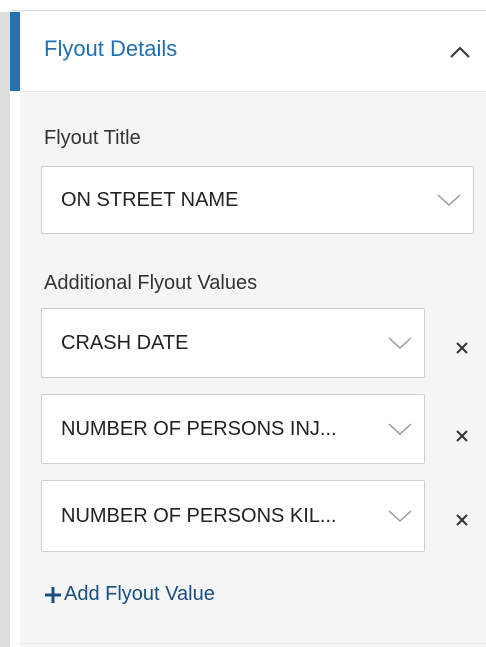 Image resolution: width=486 pixels, height=647 pixels. I want to click on flyout-title-select: ON STREET NAME, so click(257, 200).